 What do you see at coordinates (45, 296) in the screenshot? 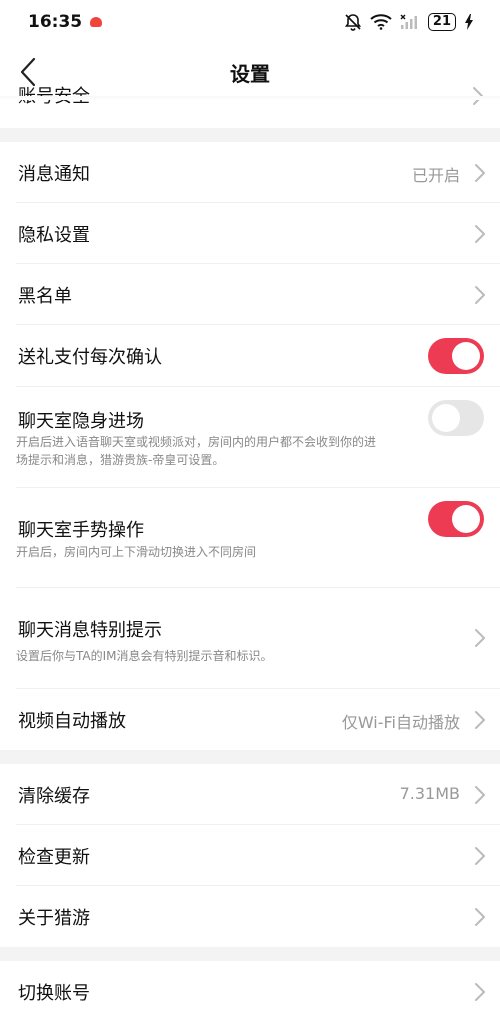
I see `item-label: 黑名单` at bounding box center [45, 296].